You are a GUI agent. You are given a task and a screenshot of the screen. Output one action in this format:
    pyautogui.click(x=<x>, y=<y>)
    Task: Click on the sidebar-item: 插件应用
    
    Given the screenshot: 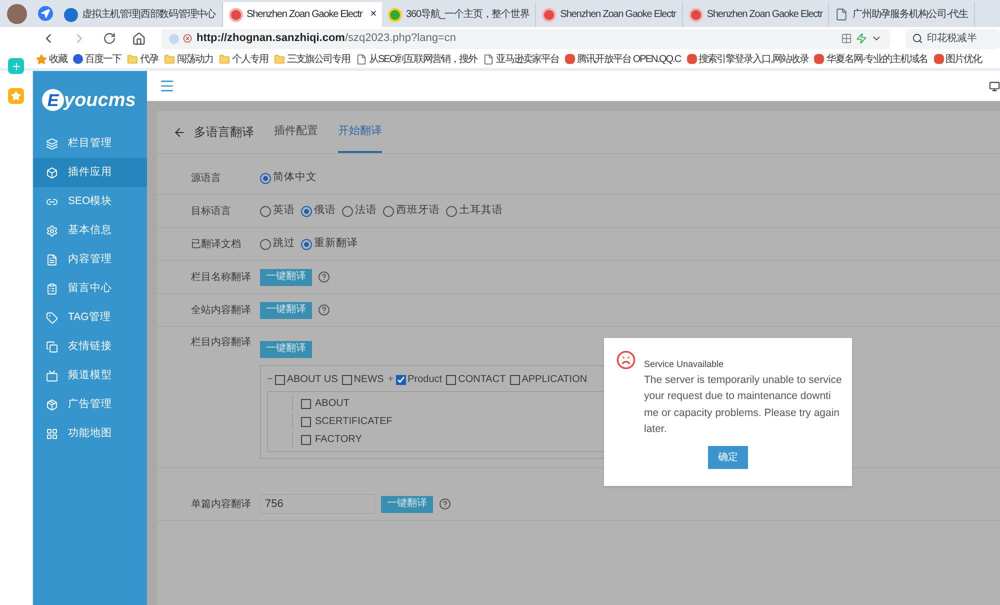 What is the action you would take?
    pyautogui.click(x=90, y=172)
    